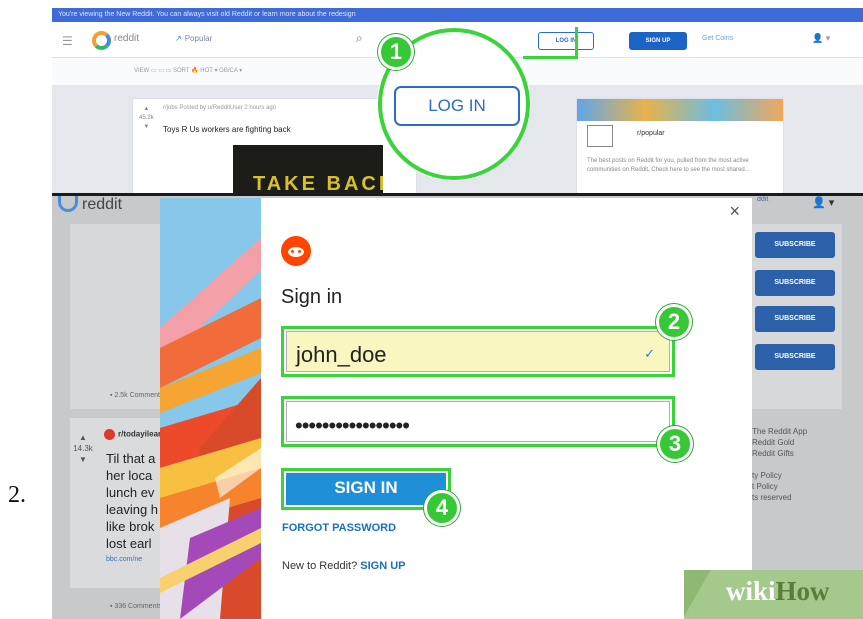  I want to click on footer-link: Reddit Gifts, so click(797, 453).